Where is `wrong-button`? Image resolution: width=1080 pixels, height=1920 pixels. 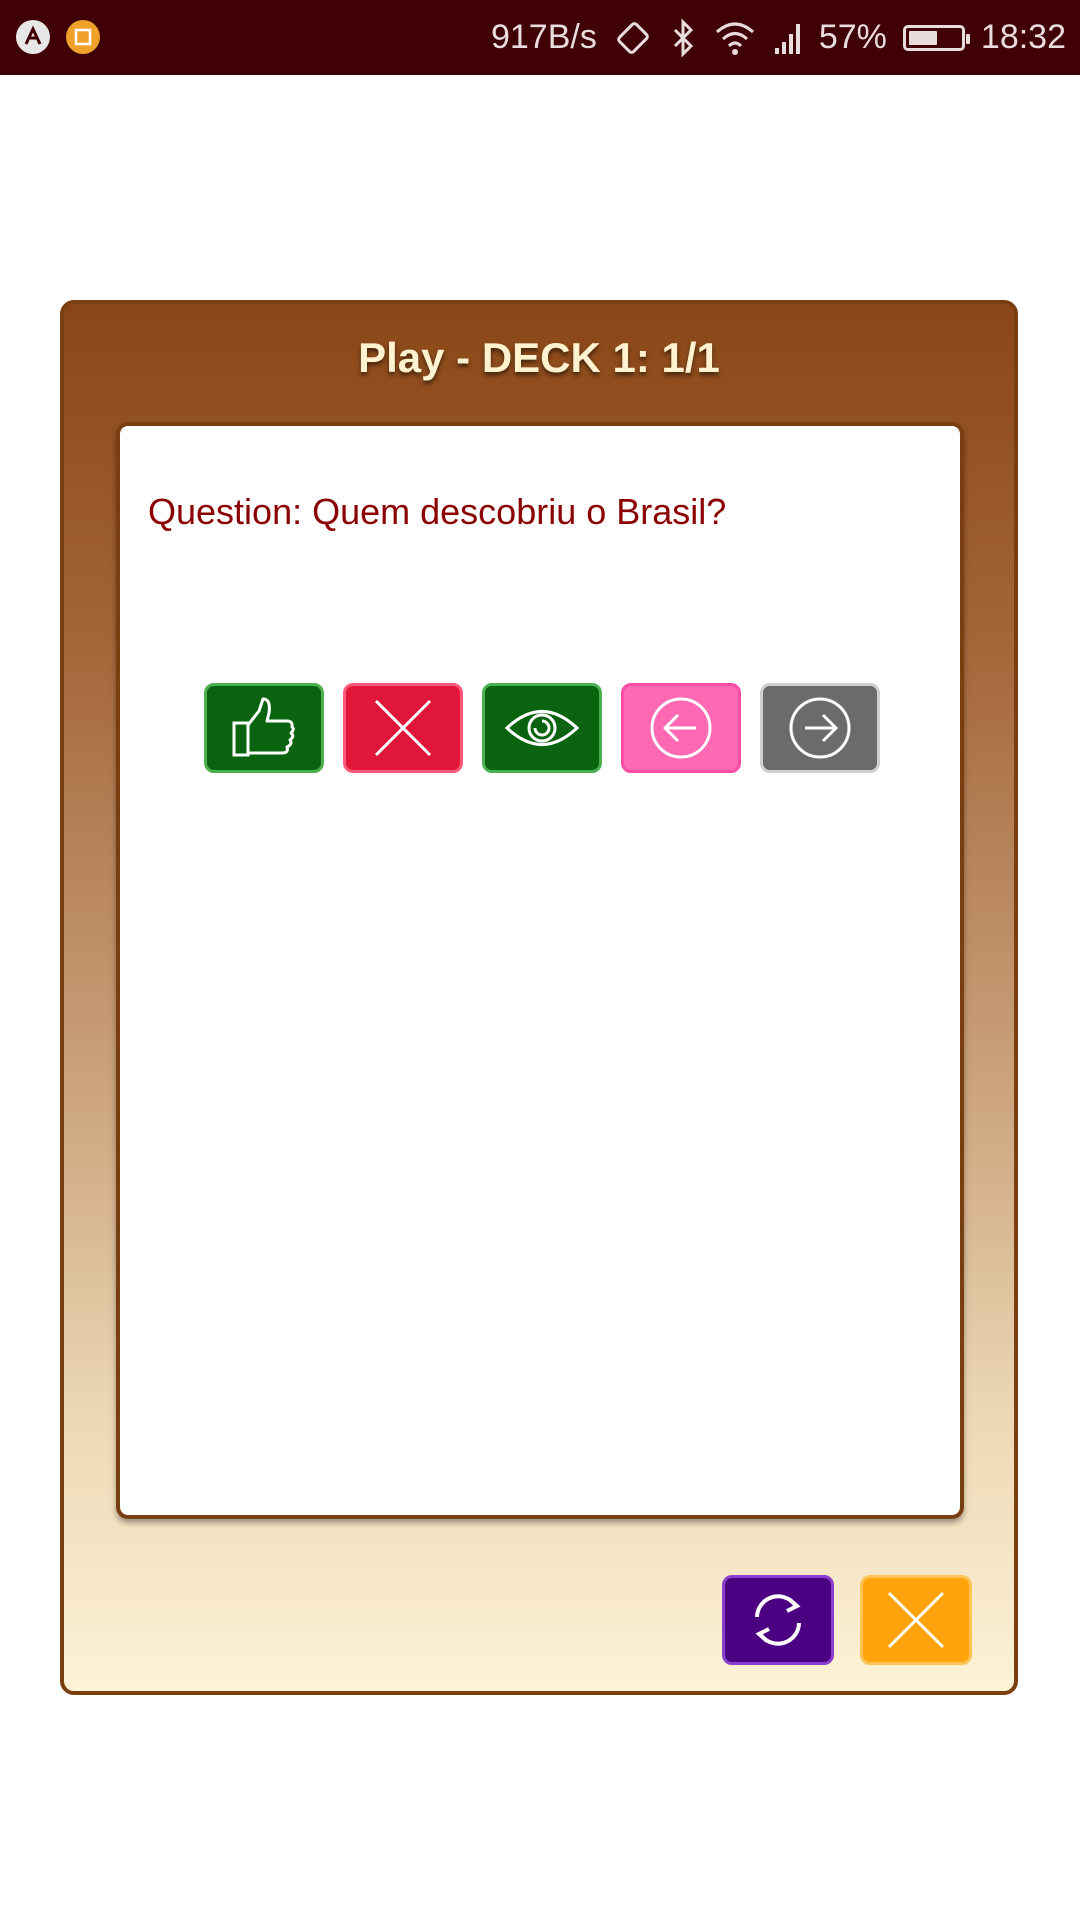 wrong-button is located at coordinates (403, 728).